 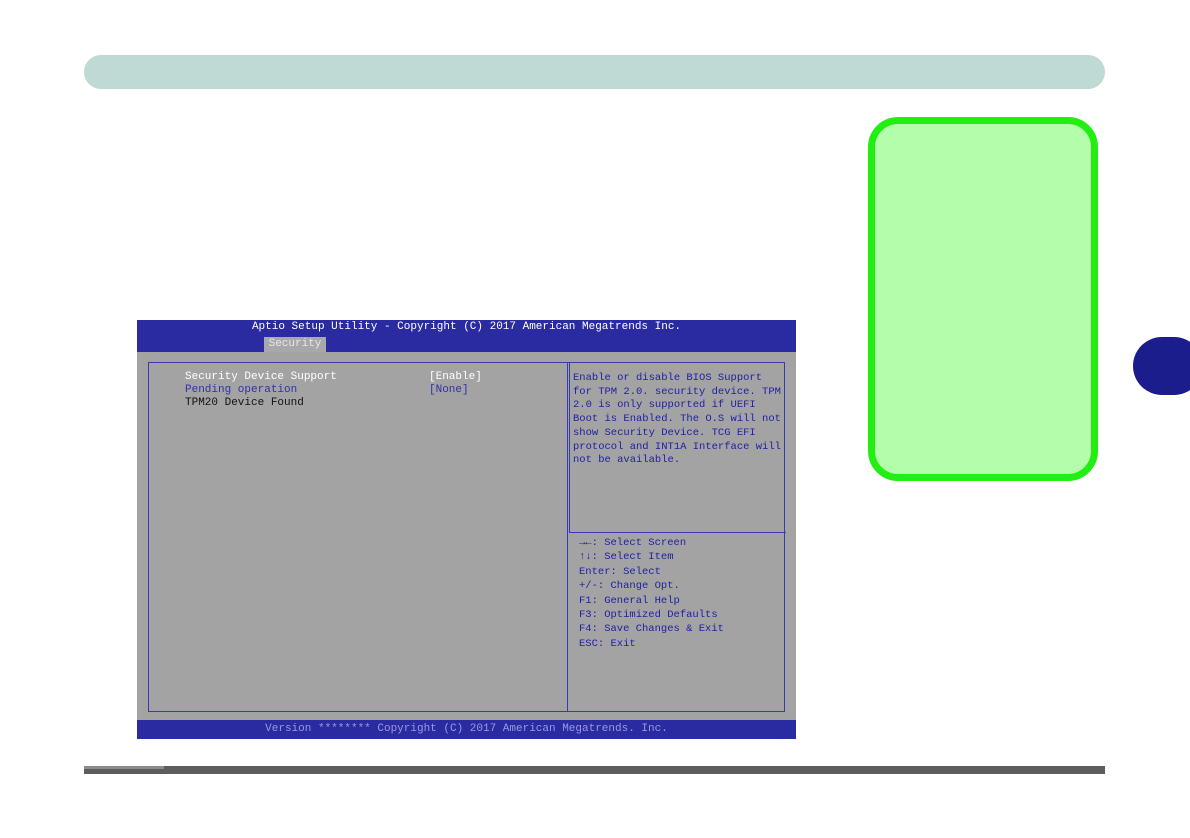 I want to click on setting-label-security-device-support: Security Device Support, so click(x=261, y=377).